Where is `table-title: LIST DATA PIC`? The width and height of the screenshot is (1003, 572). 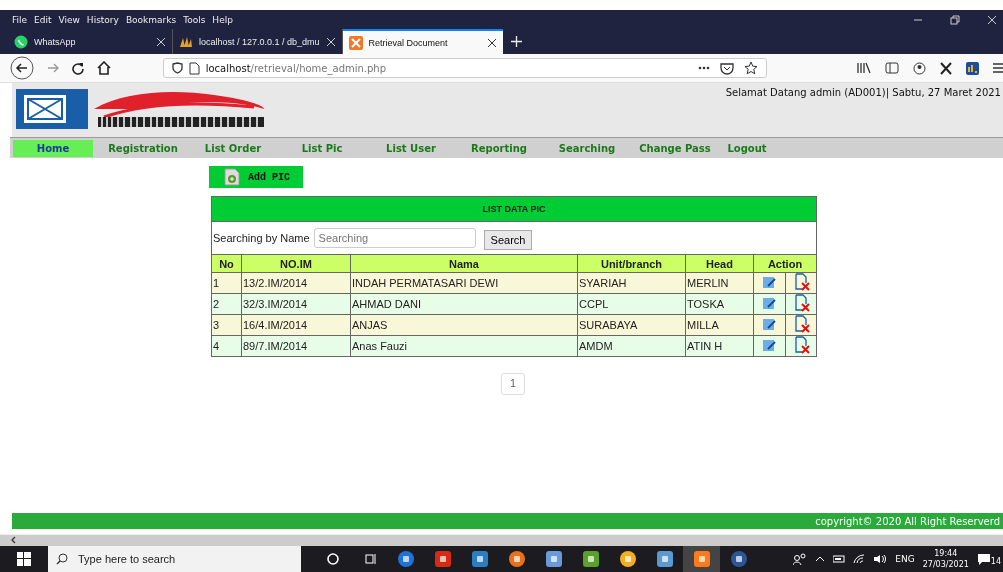
table-title: LIST DATA PIC is located at coordinates (514, 209).